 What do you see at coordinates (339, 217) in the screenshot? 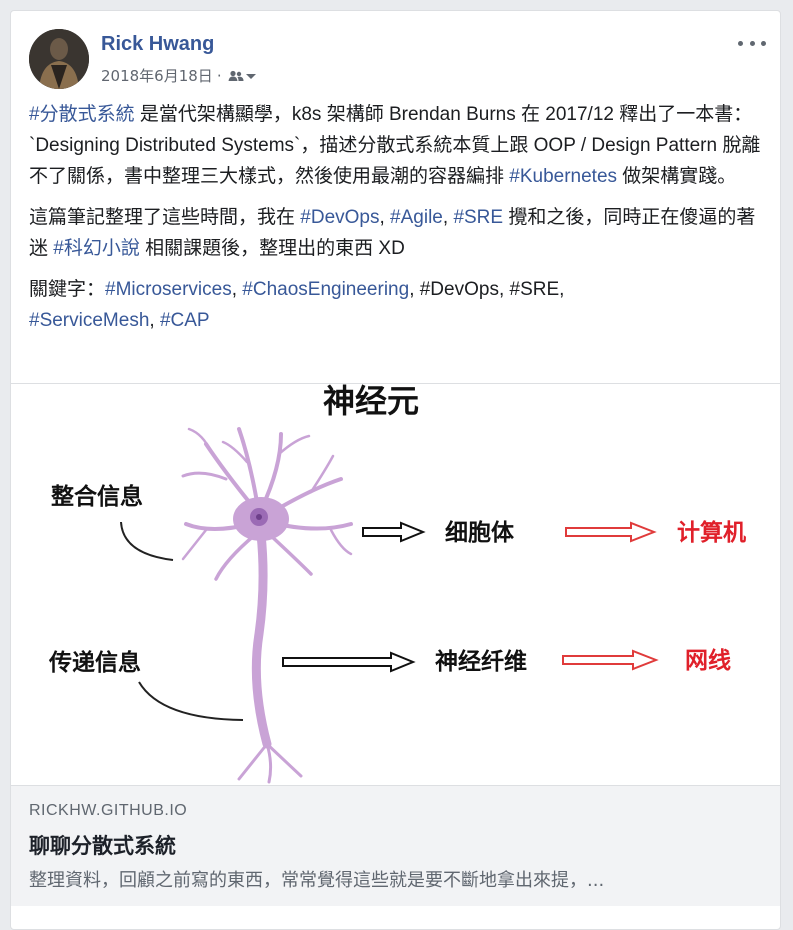
I see `hashtag-link: #DevOps` at bounding box center [339, 217].